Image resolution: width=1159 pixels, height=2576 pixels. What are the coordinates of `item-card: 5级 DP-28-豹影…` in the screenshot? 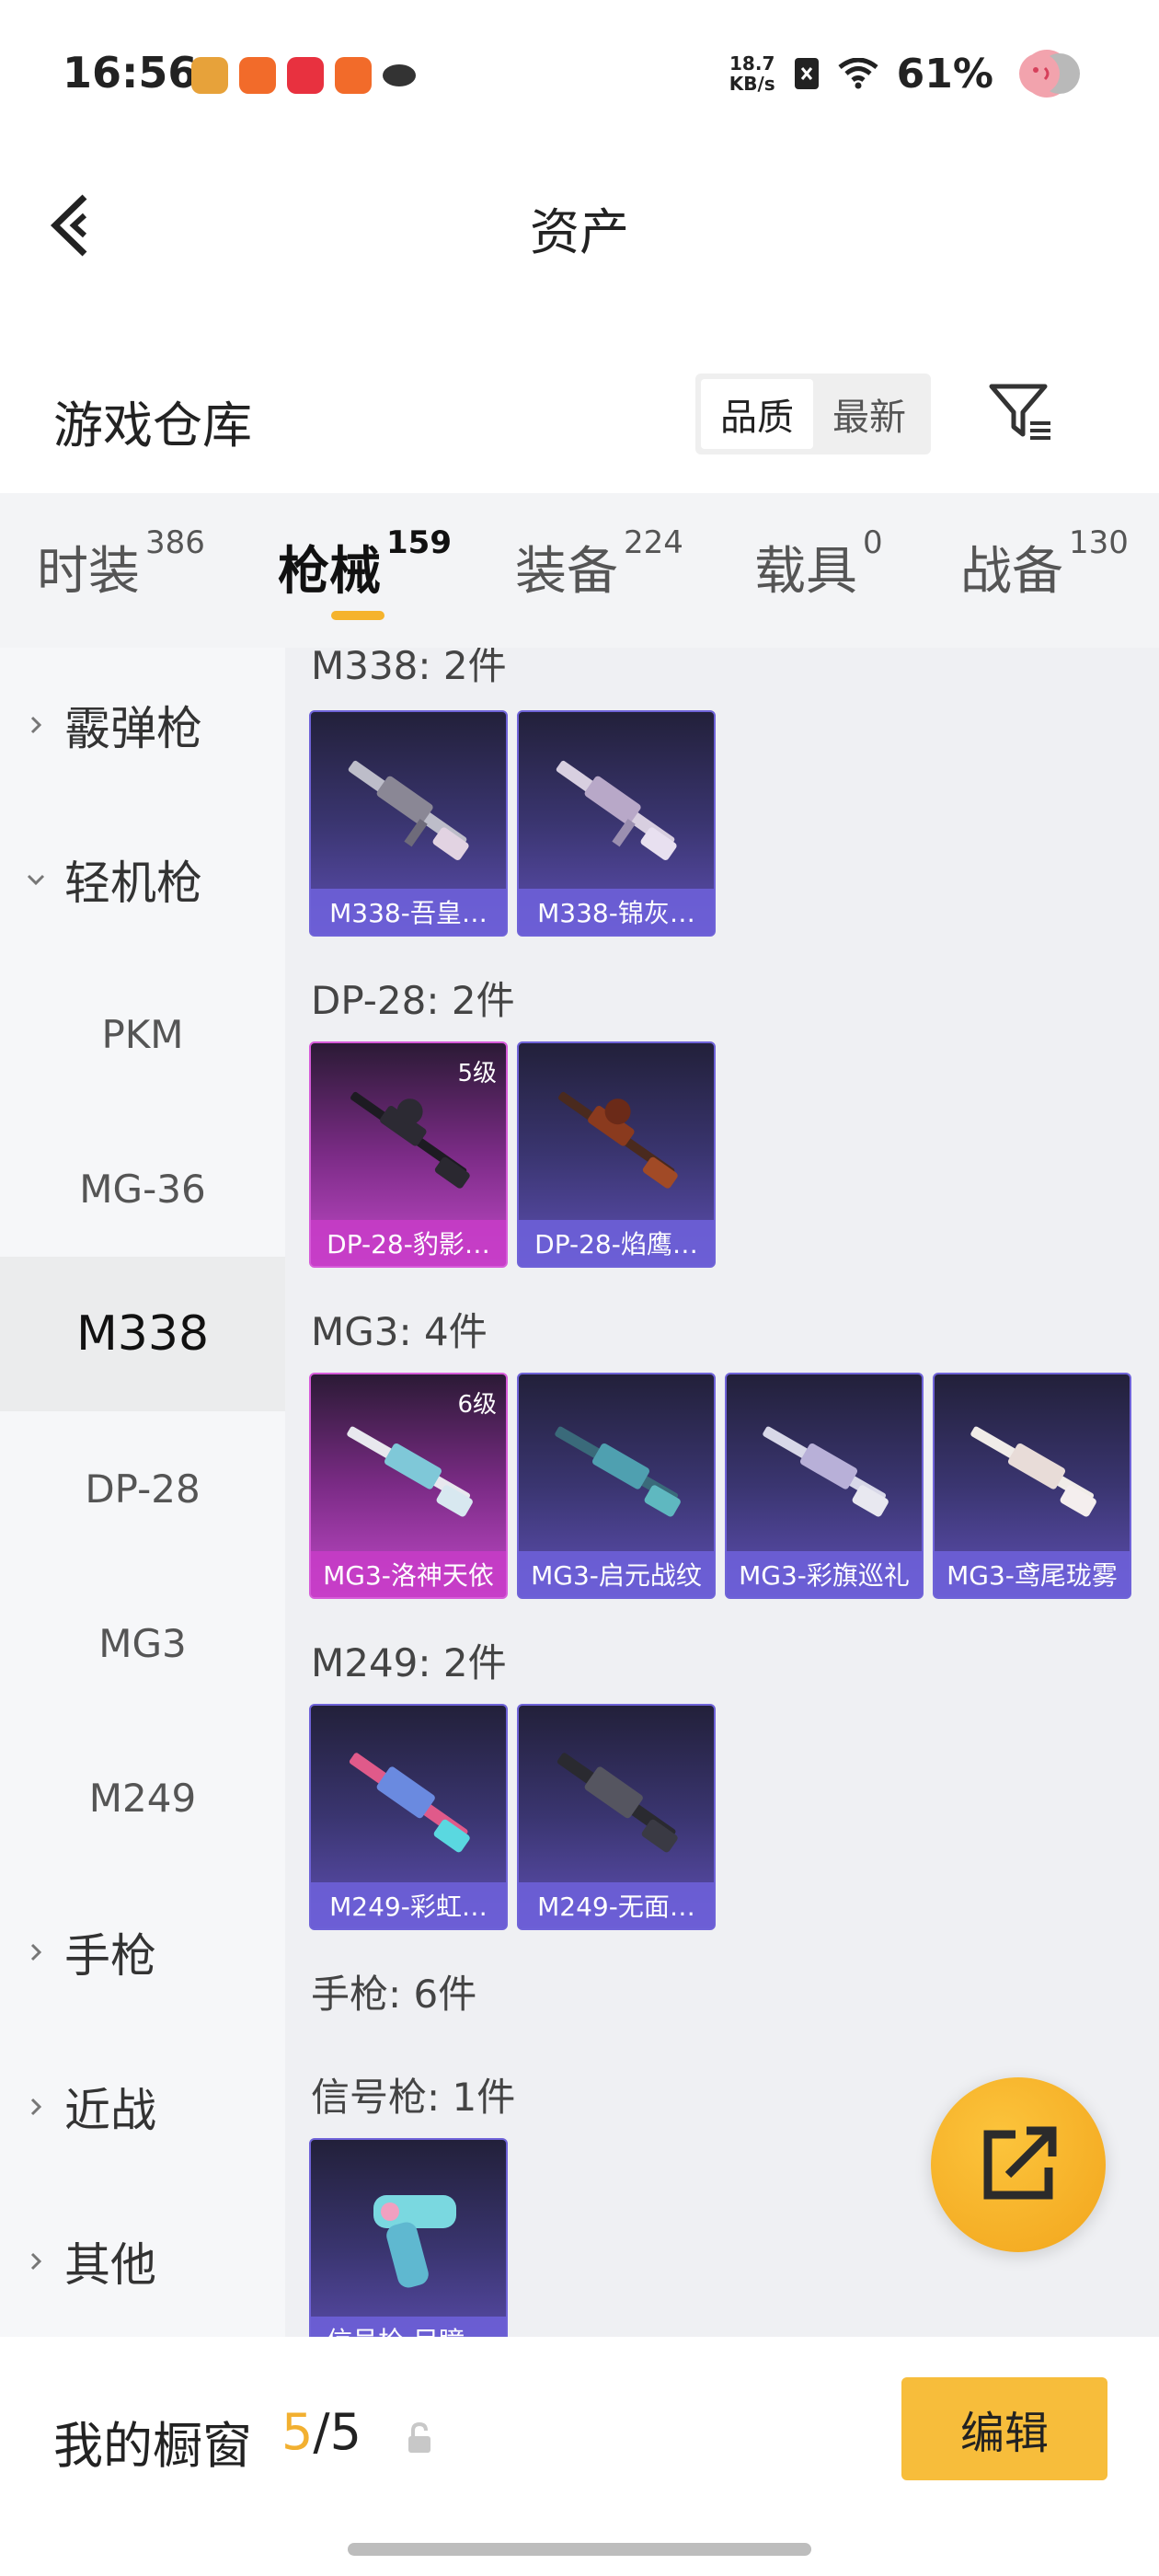 It's located at (408, 1154).